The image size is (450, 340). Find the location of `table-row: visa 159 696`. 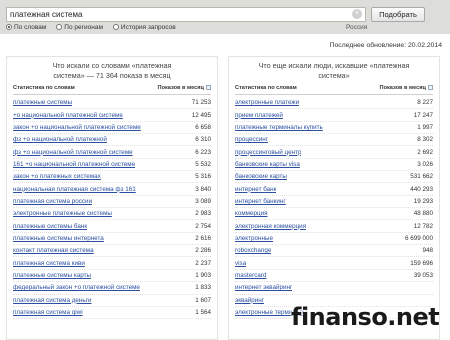

table-row: visa 159 696 is located at coordinates (334, 263).